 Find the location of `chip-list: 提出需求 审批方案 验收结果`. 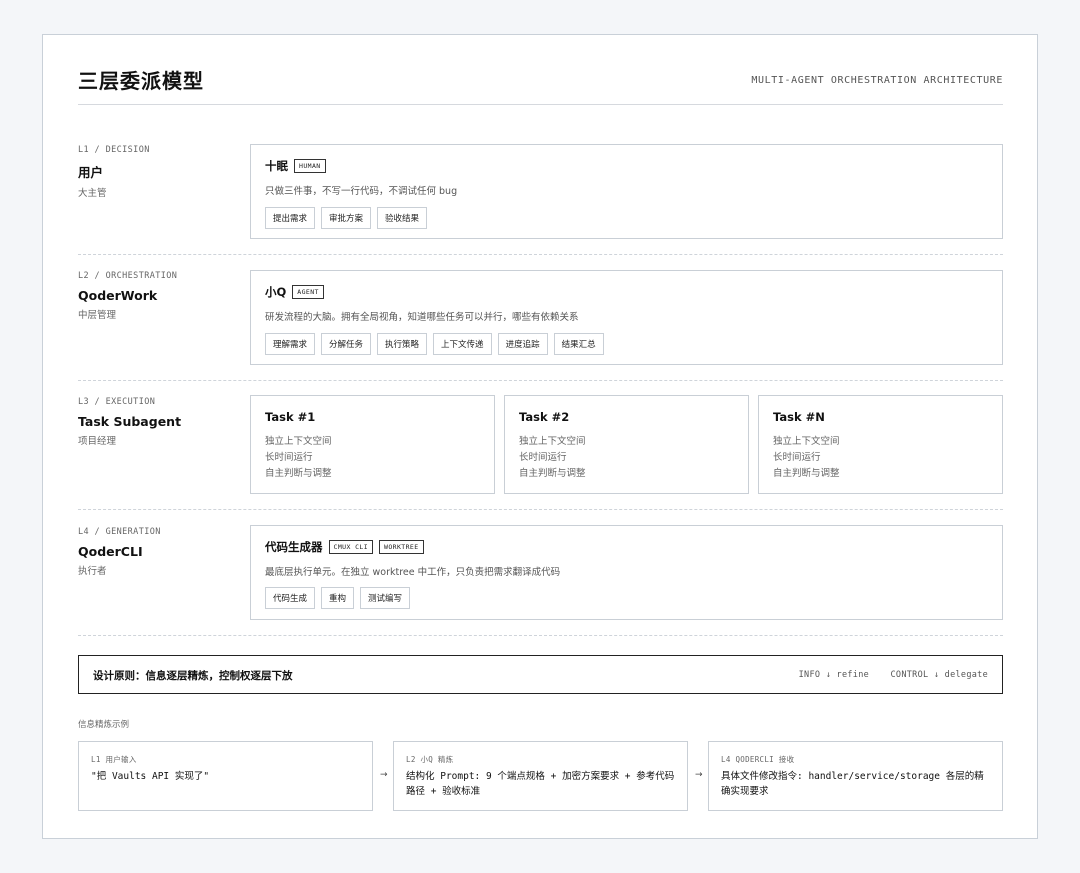

chip-list: 提出需求 审批方案 验收结果 is located at coordinates (349, 218).